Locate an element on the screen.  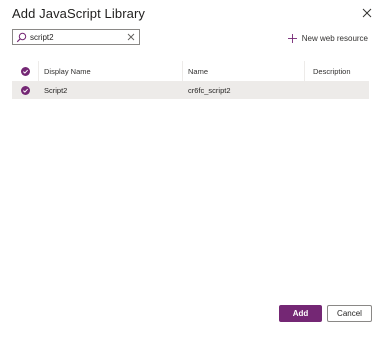
column-header-description: Description is located at coordinates (332, 71).